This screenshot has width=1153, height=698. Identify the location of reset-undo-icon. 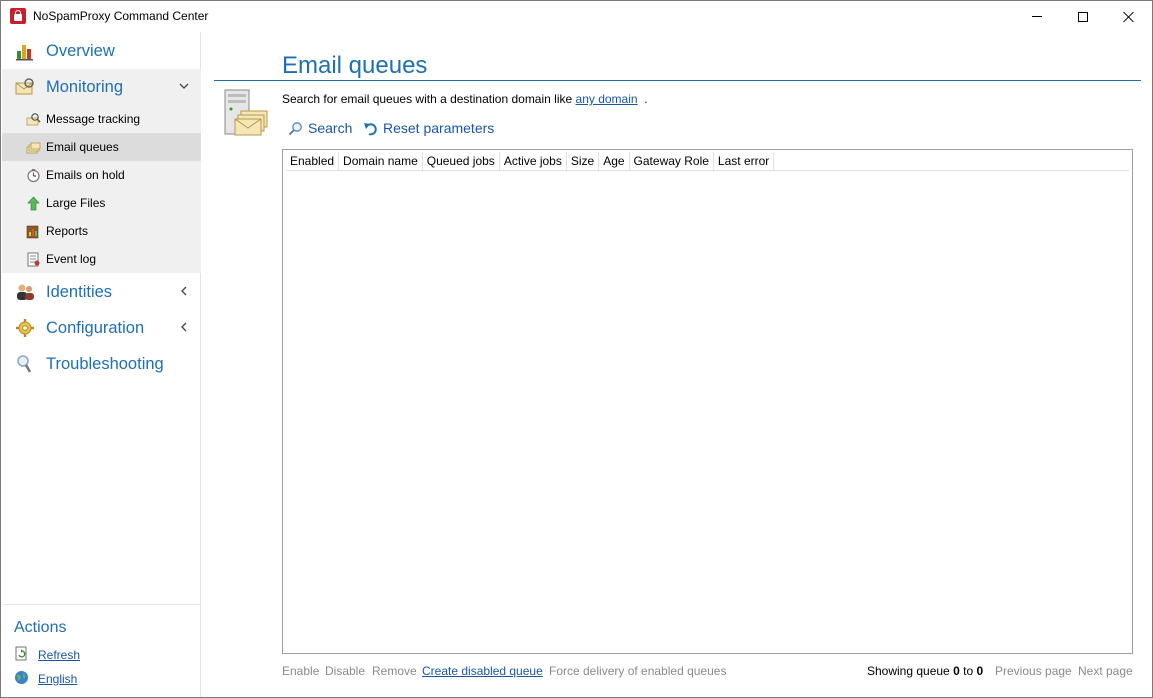
(370, 128).